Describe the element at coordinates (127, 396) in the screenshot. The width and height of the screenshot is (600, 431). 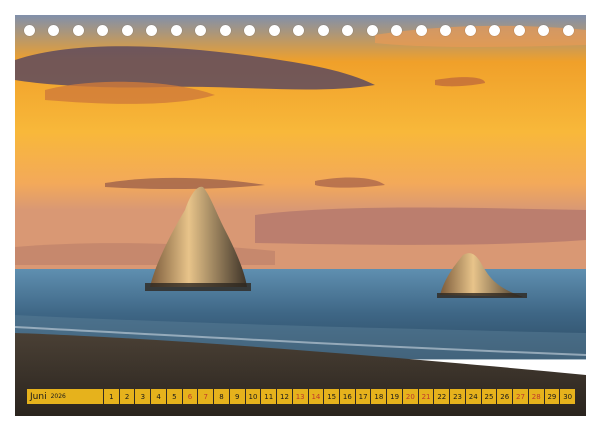
I see `day-cell: 2` at that location.